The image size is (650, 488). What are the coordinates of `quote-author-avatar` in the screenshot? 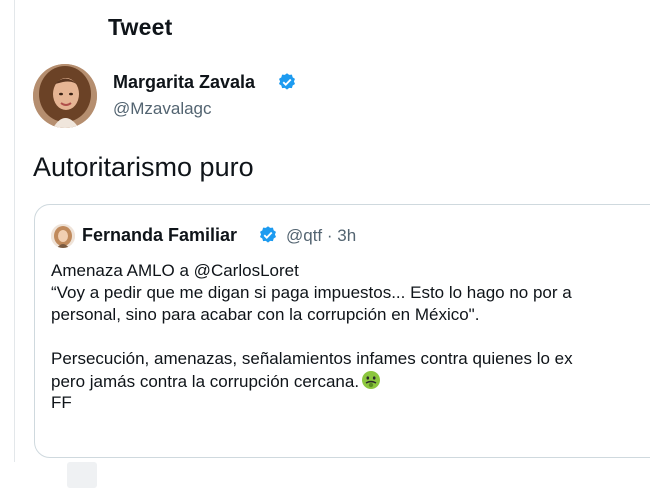 It's located at (63, 236).